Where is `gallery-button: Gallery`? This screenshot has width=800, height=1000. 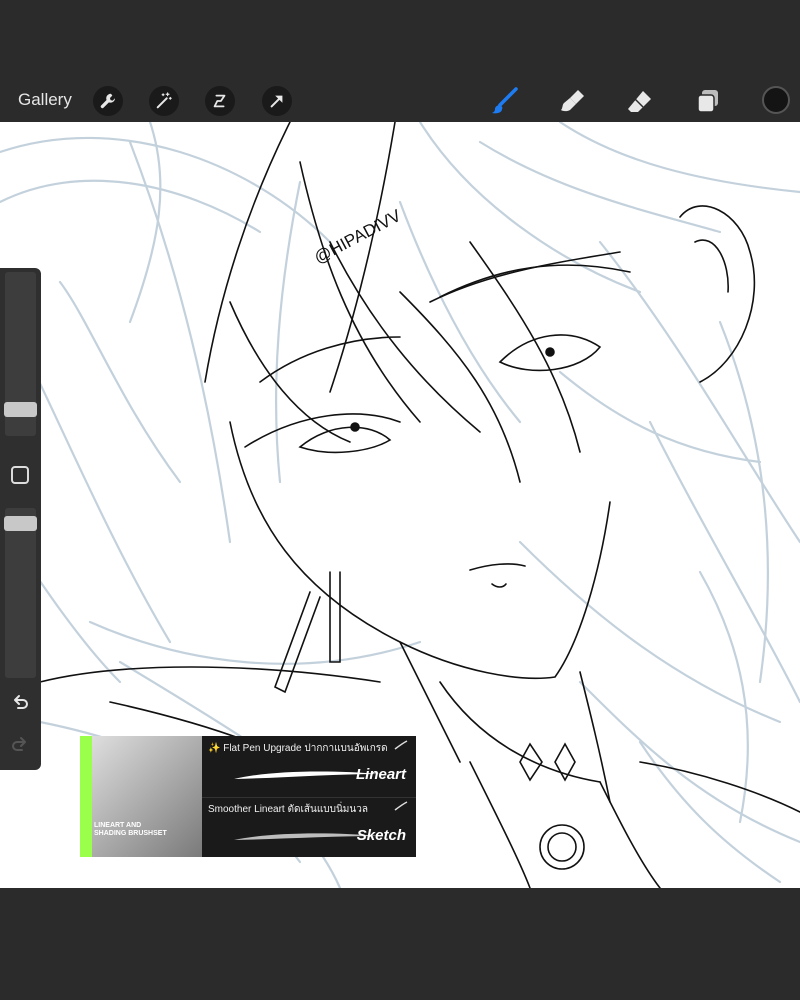 gallery-button: Gallery is located at coordinates (45, 100).